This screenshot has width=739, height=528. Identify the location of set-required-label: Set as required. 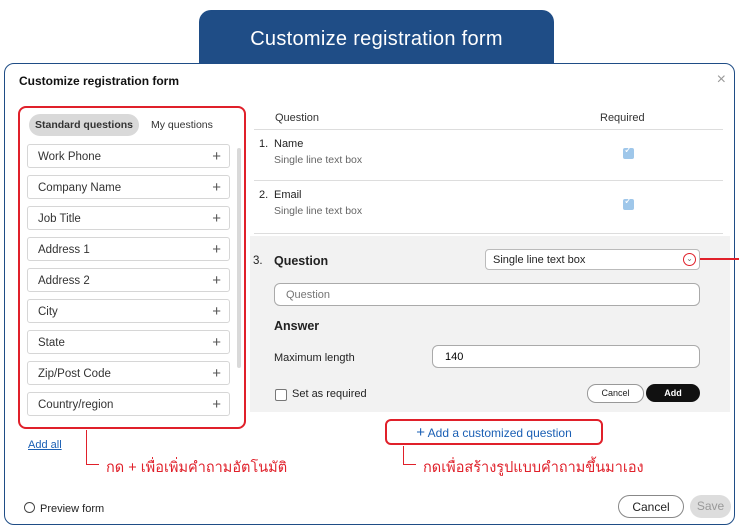
(329, 394).